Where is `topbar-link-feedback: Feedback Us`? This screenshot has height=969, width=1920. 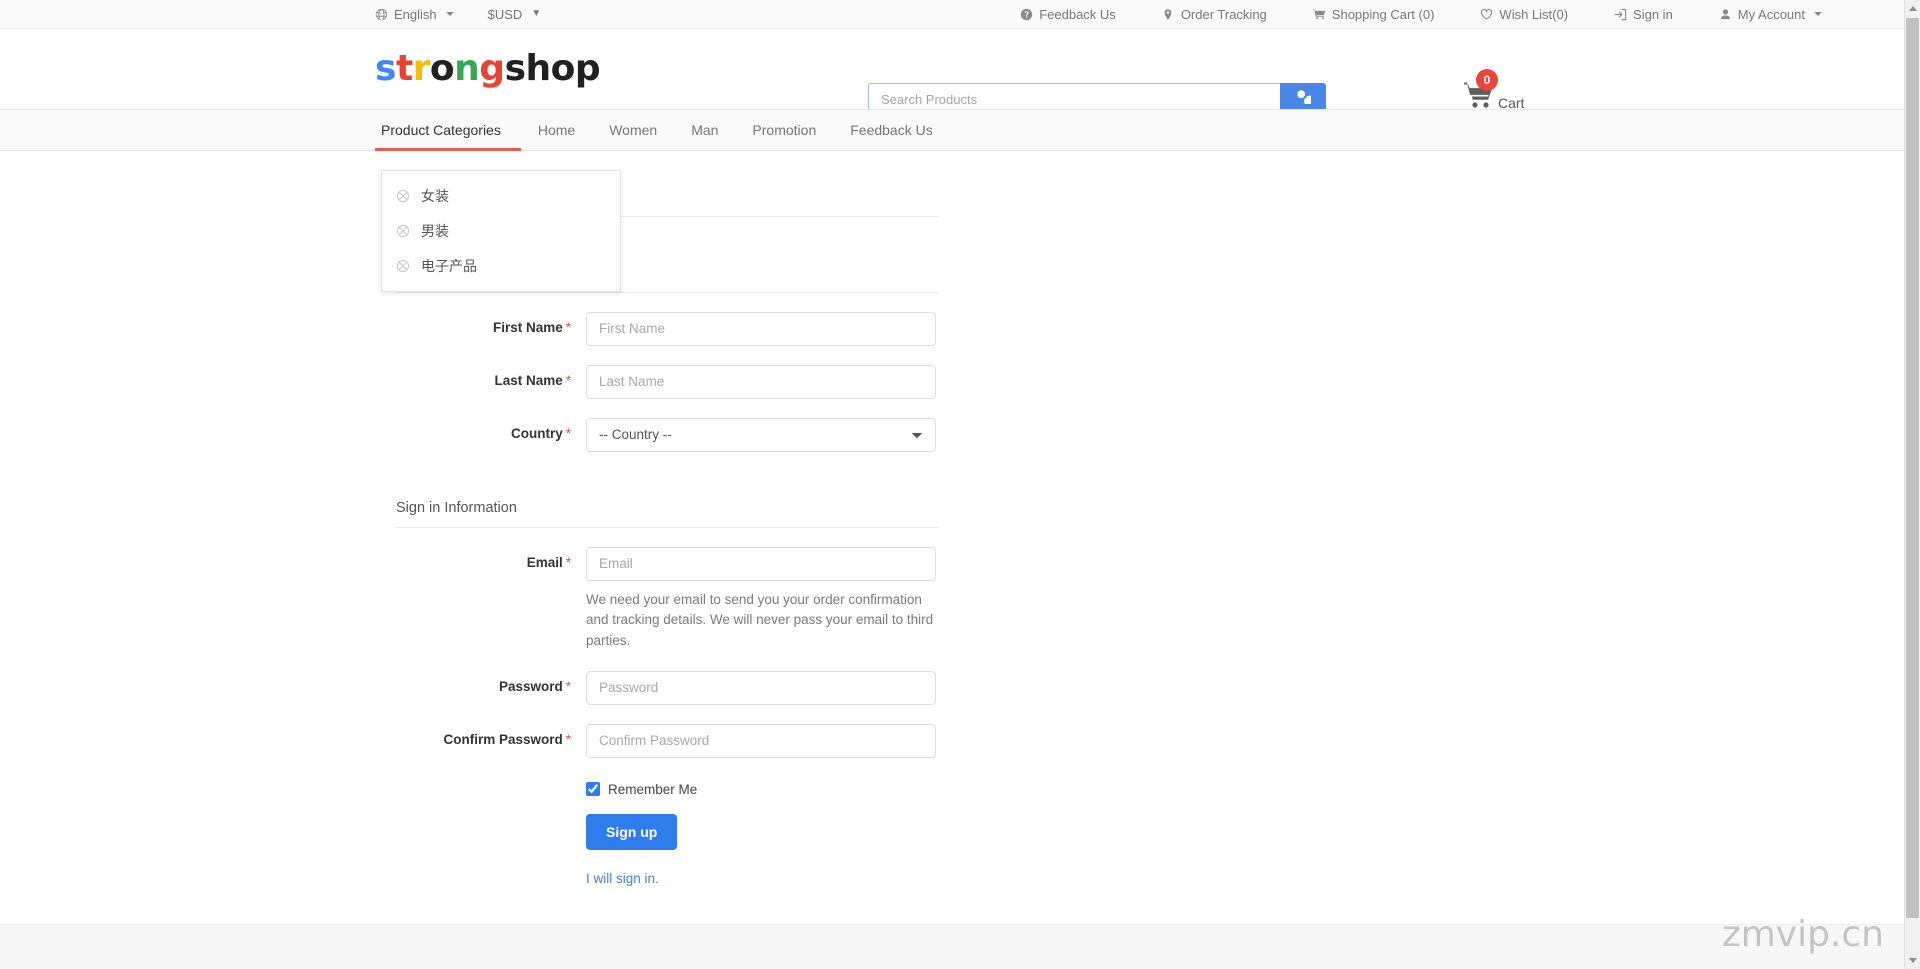 topbar-link-feedback: Feedback Us is located at coordinates (1068, 14).